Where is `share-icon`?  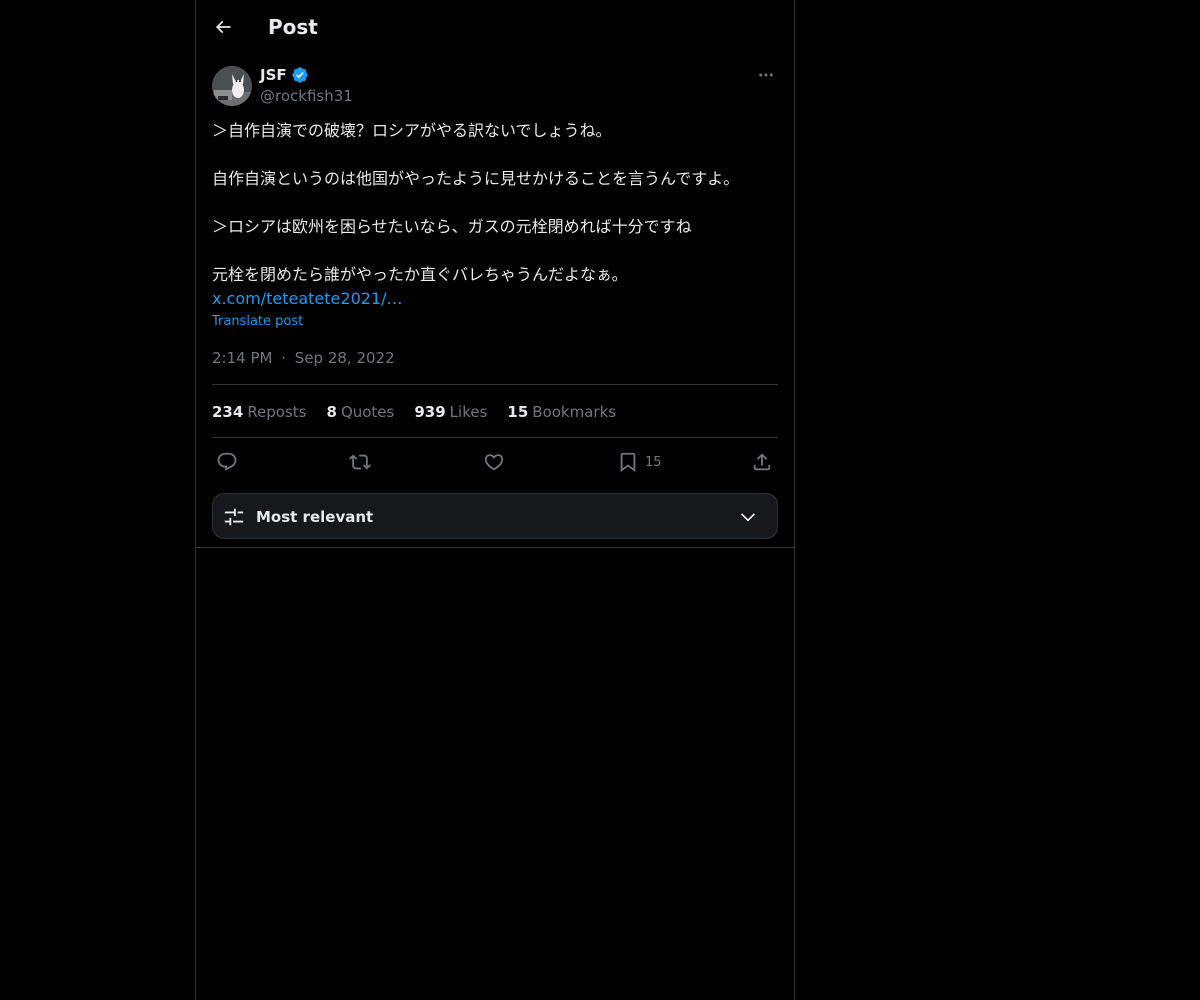 share-icon is located at coordinates (762, 462).